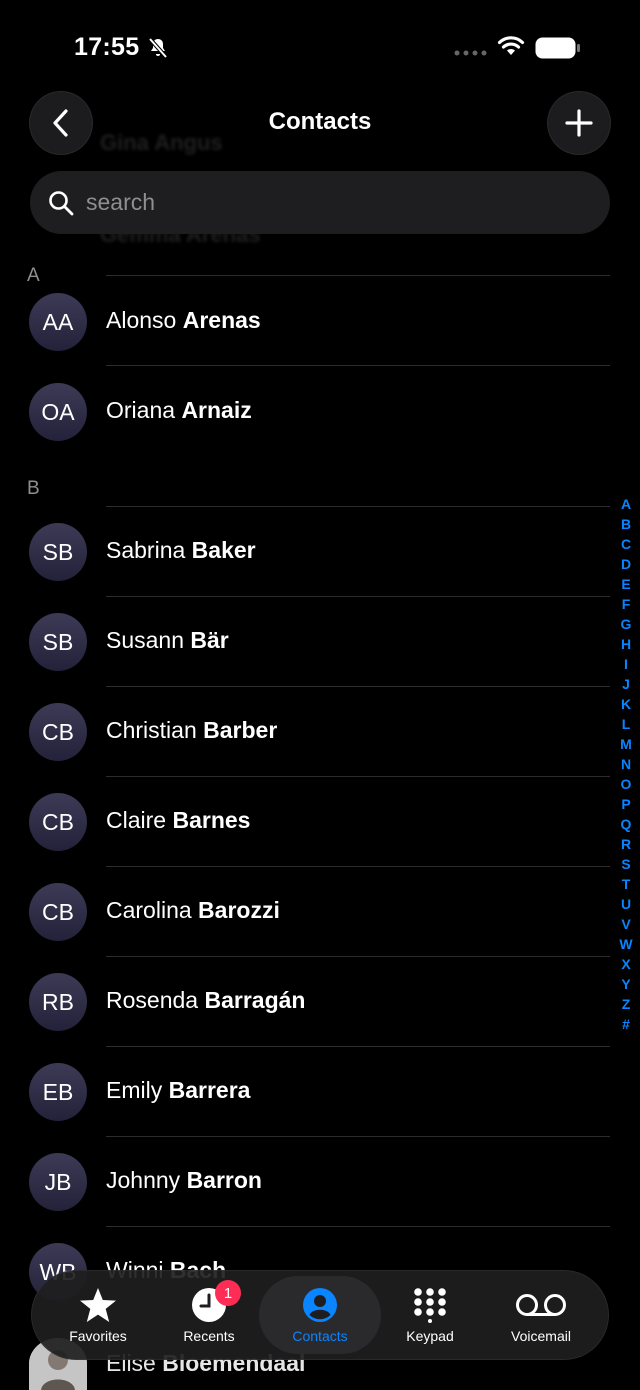  I want to click on contact-name: Christian Barber, so click(192, 730).